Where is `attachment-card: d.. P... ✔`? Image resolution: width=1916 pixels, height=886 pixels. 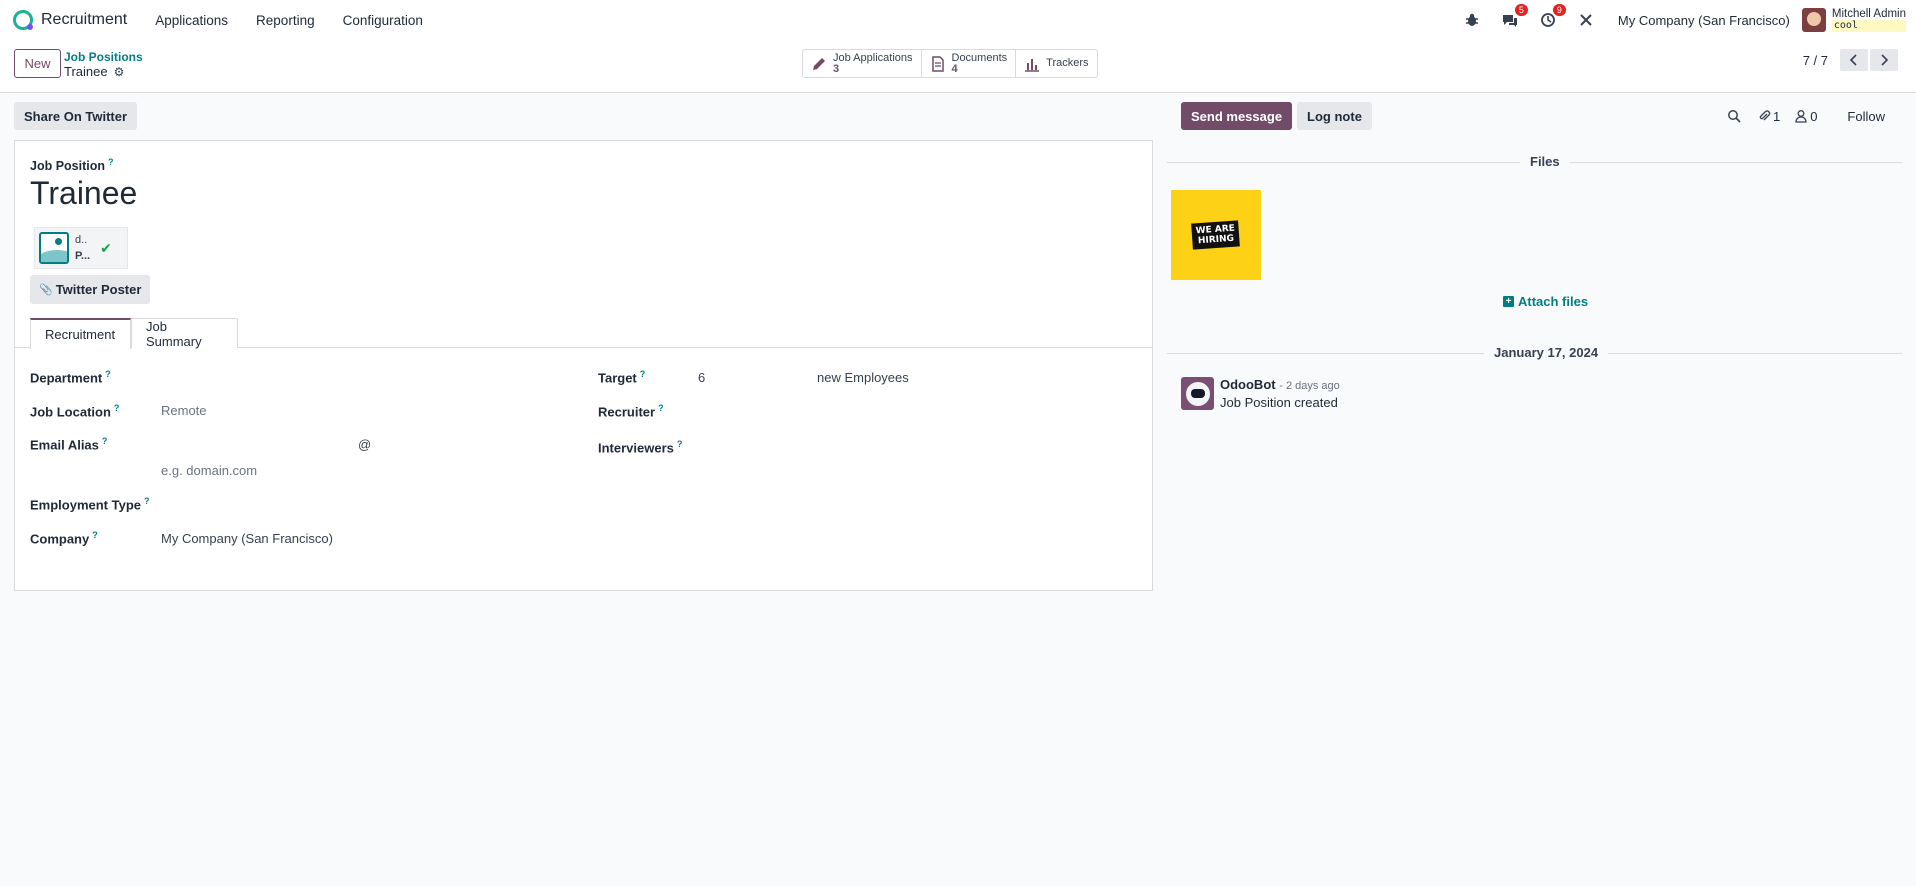 attachment-card: d.. P... ✔ is located at coordinates (81, 248).